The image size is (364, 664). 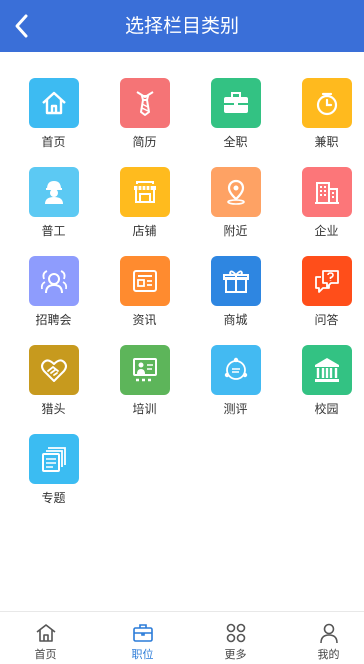 I want to click on tab-jobs: 职位, so click(x=142, y=638).